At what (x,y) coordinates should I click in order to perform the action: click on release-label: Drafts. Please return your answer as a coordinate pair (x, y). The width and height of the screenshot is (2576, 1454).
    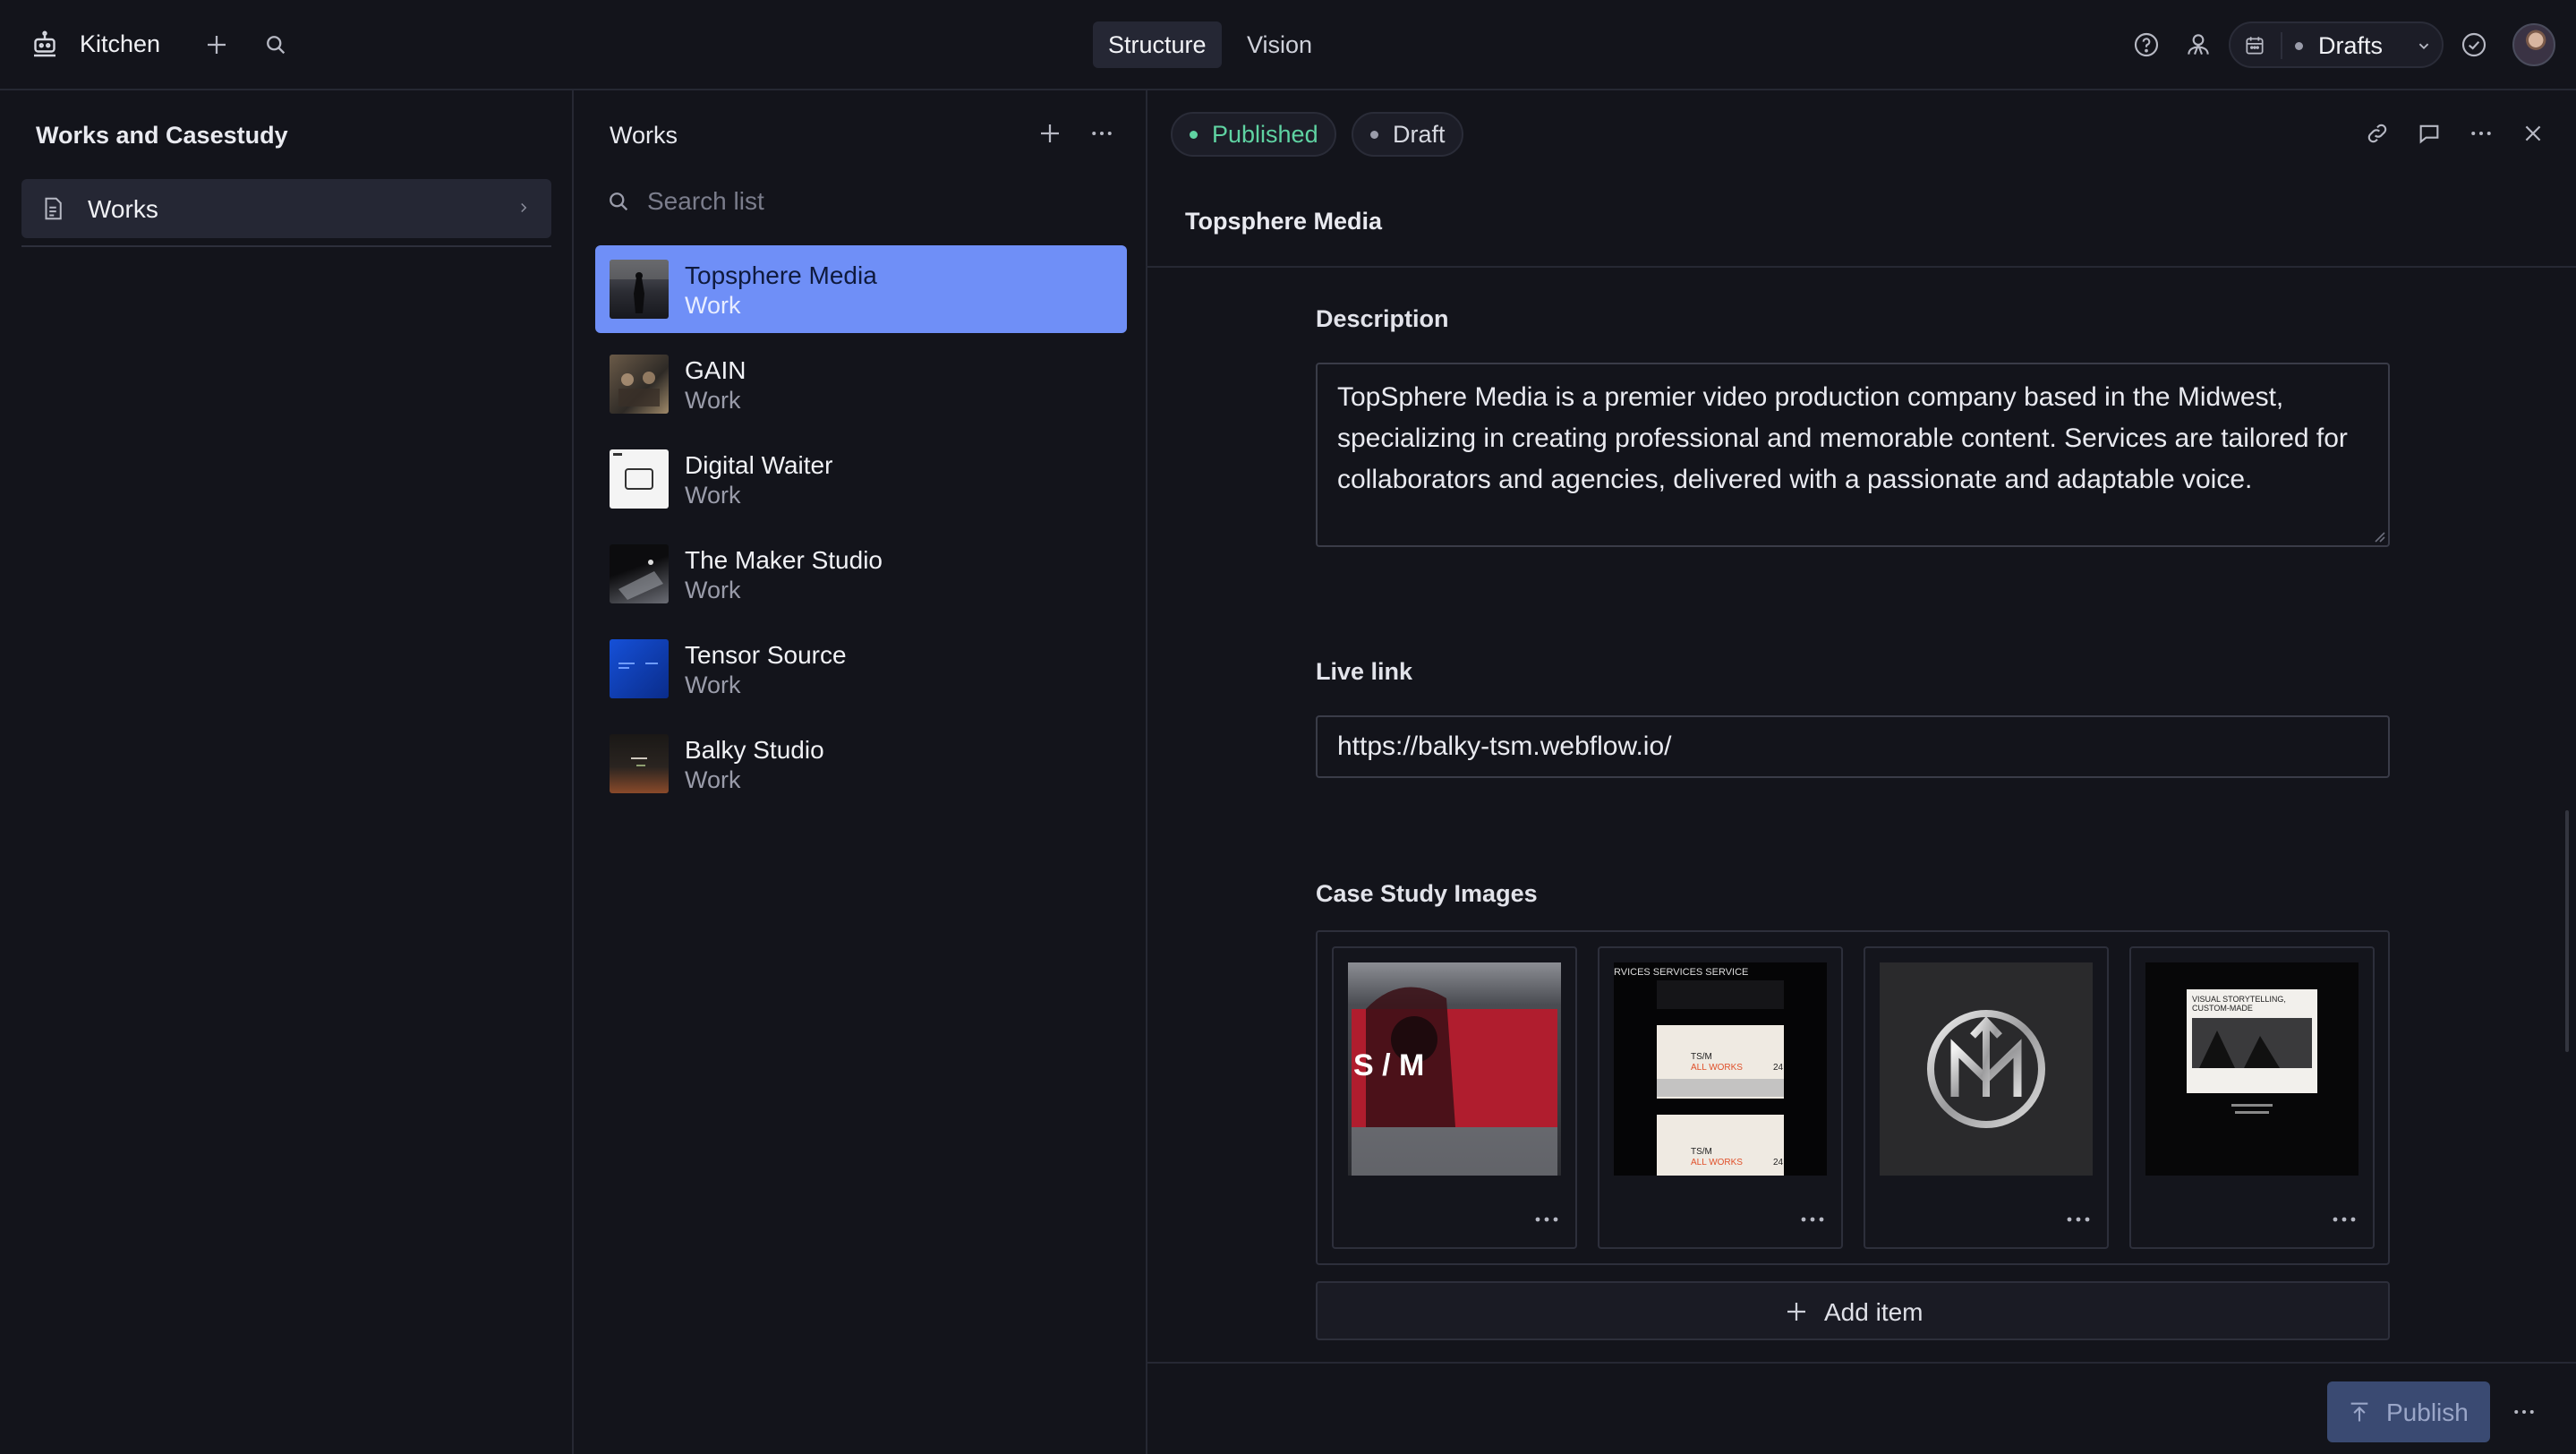
    Looking at the image, I should click on (2351, 45).